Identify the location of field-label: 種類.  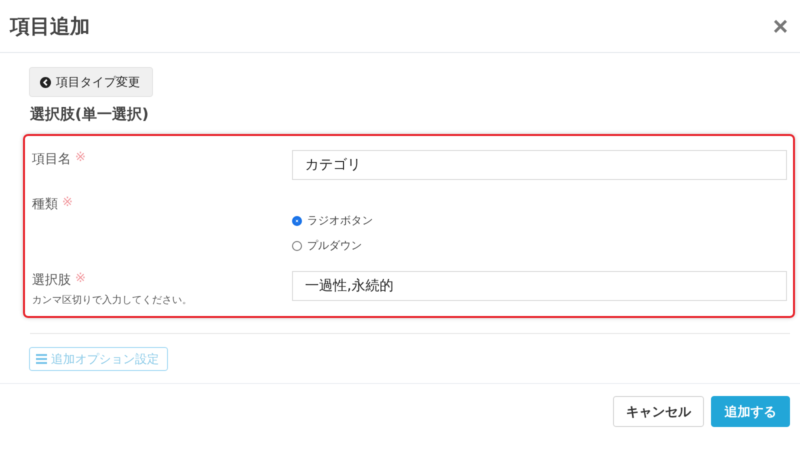
(45, 205).